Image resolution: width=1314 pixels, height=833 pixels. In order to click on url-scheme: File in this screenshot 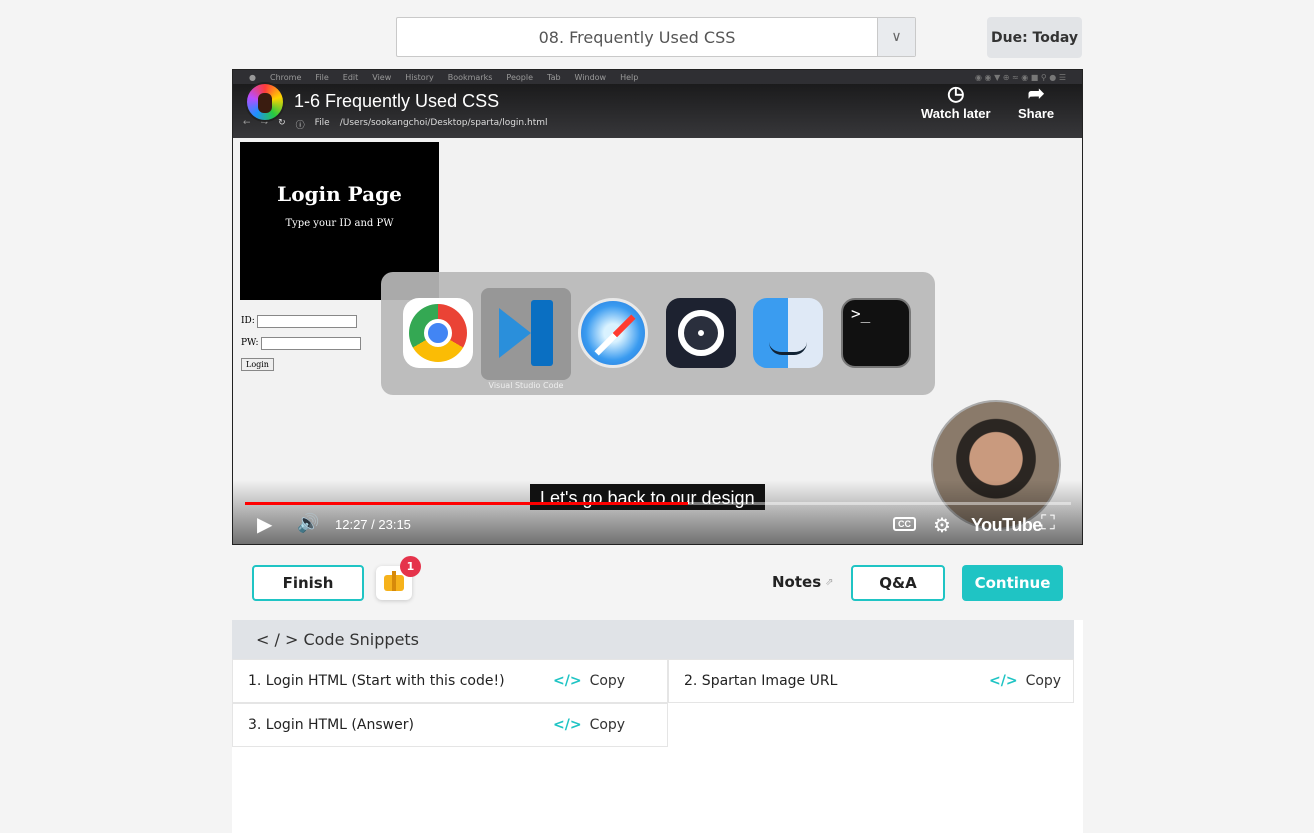, I will do `click(322, 123)`.